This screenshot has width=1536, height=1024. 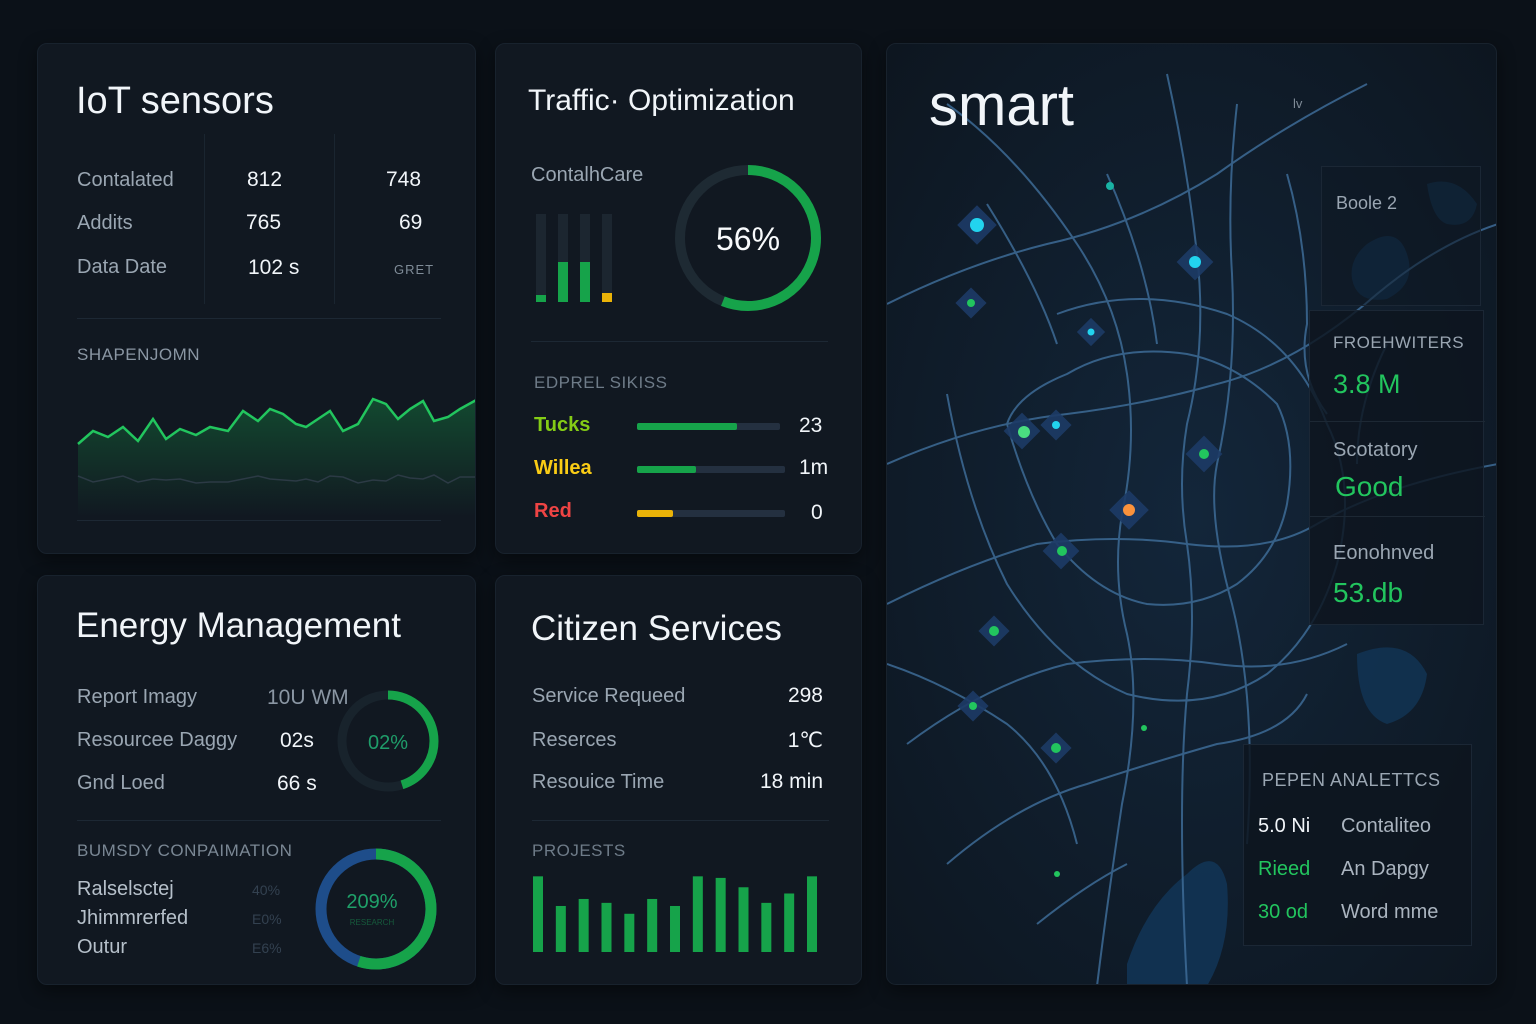 I want to click on iot-chart-label: SHAPENJOMN, so click(x=139, y=354).